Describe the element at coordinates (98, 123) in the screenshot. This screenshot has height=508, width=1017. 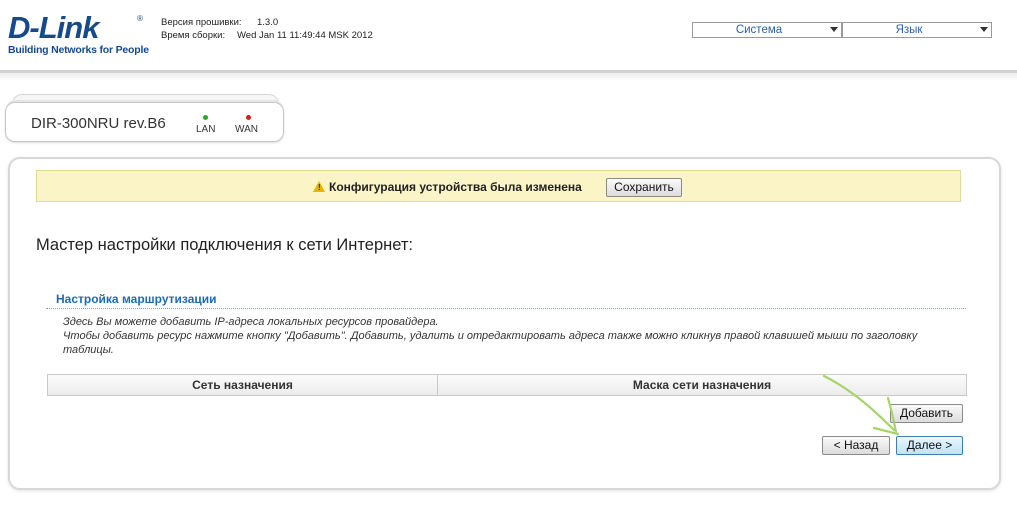
I see `device-model-name: DIR-300NRU rev.B6` at that location.